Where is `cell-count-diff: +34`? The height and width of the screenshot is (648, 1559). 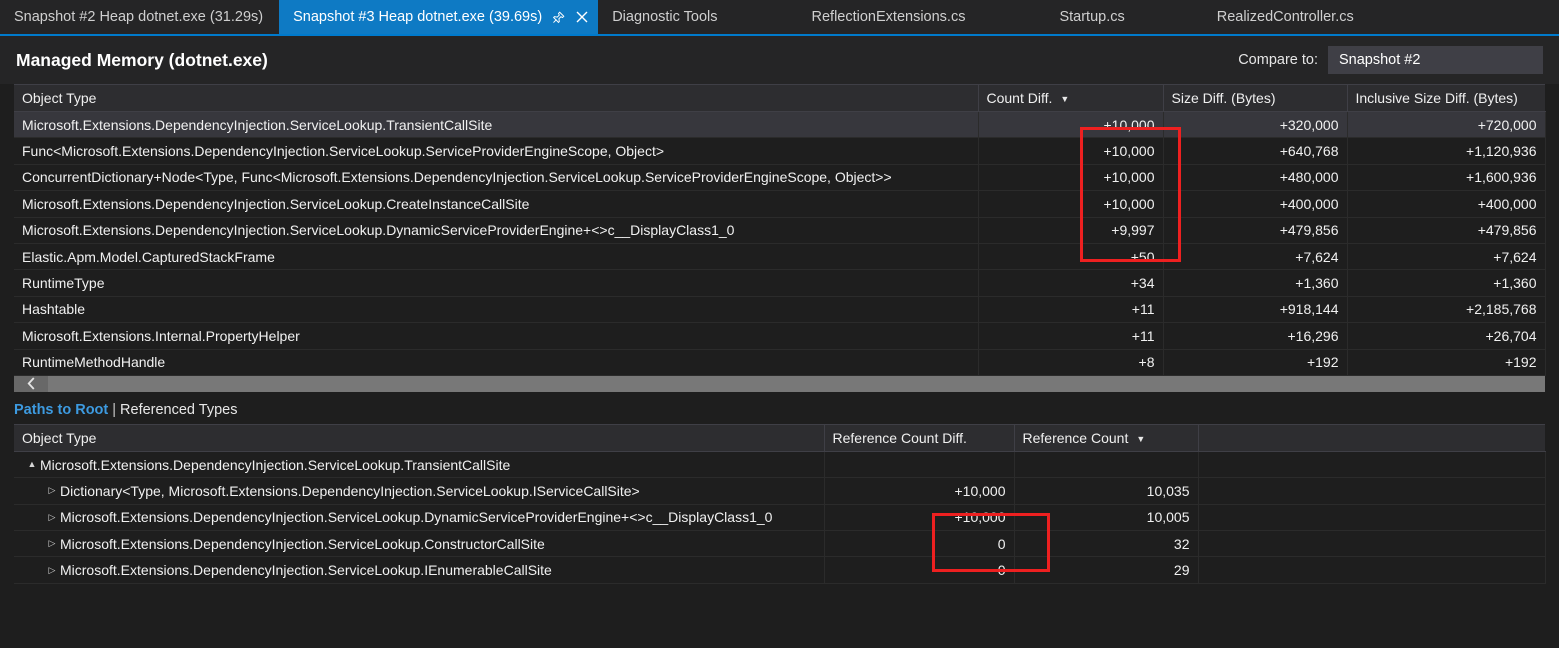 cell-count-diff: +34 is located at coordinates (1071, 283).